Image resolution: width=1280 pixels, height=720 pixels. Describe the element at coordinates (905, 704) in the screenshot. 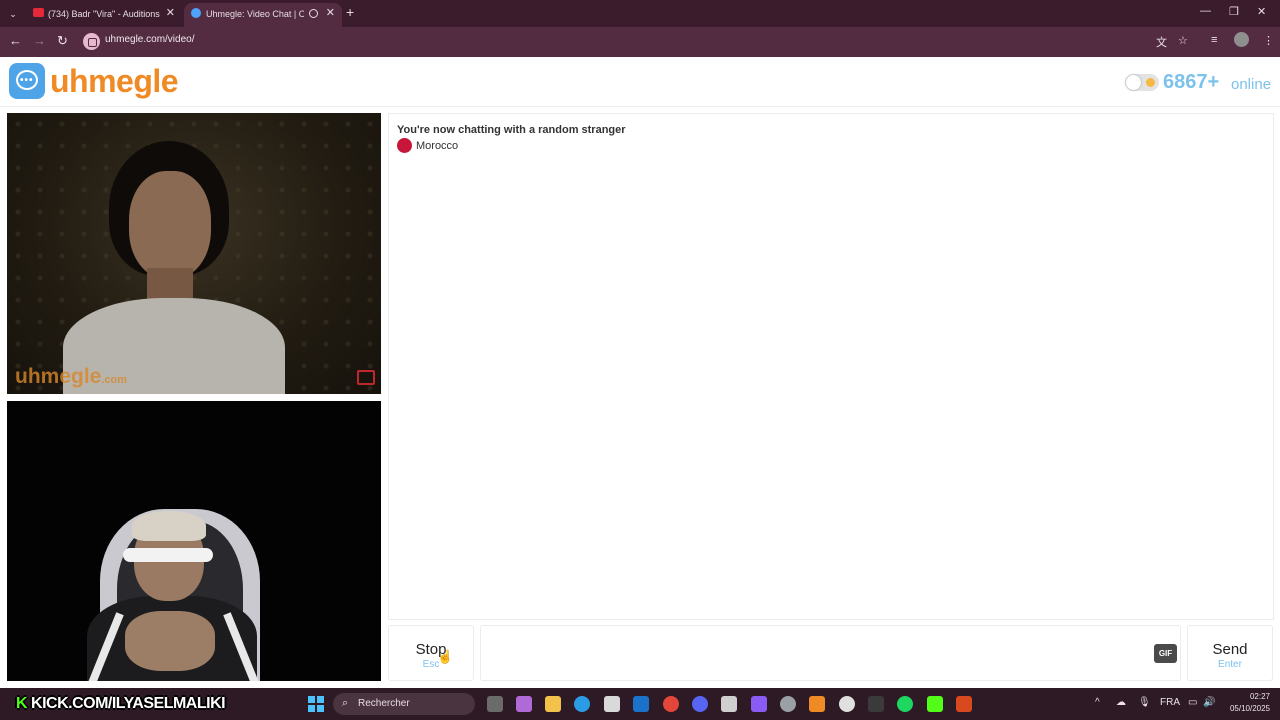

I see `spotify-icon` at that location.